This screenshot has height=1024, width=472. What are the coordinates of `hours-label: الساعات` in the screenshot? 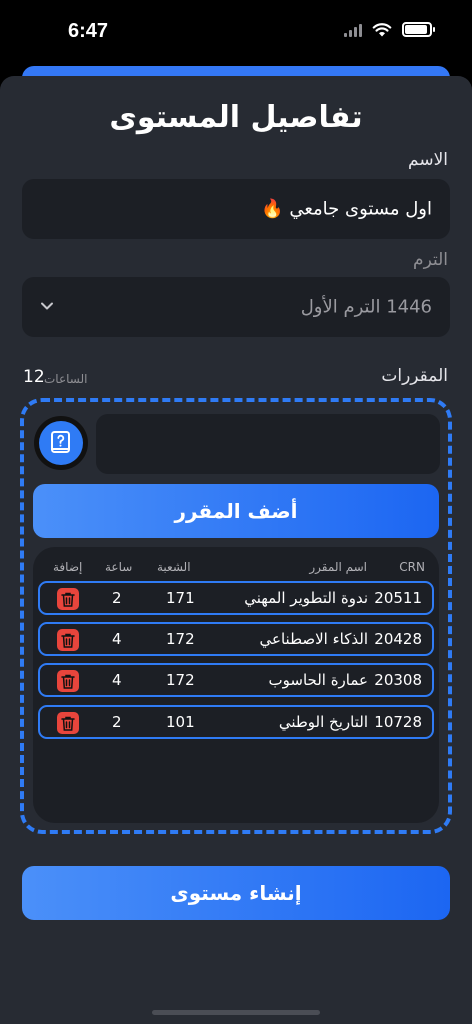 It's located at (66, 379).